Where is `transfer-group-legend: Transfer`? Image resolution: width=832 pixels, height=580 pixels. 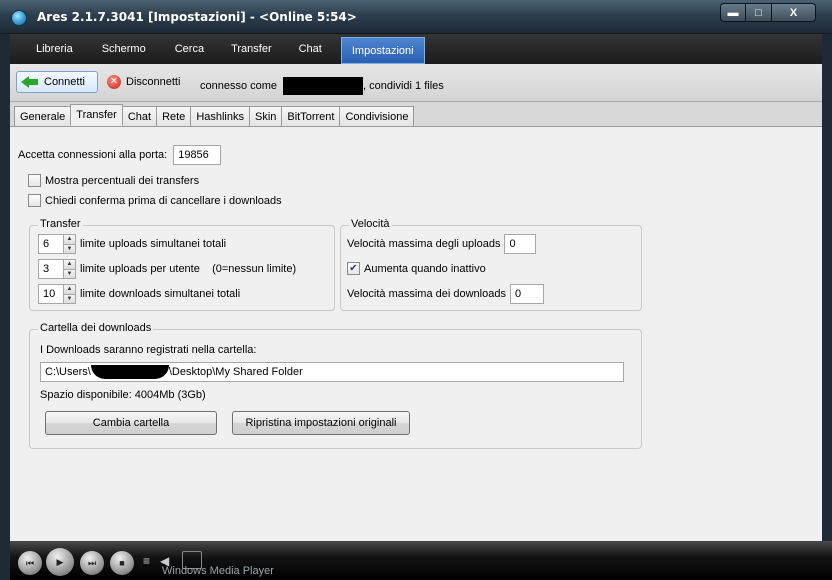
transfer-group-legend: Transfer is located at coordinates (60, 224).